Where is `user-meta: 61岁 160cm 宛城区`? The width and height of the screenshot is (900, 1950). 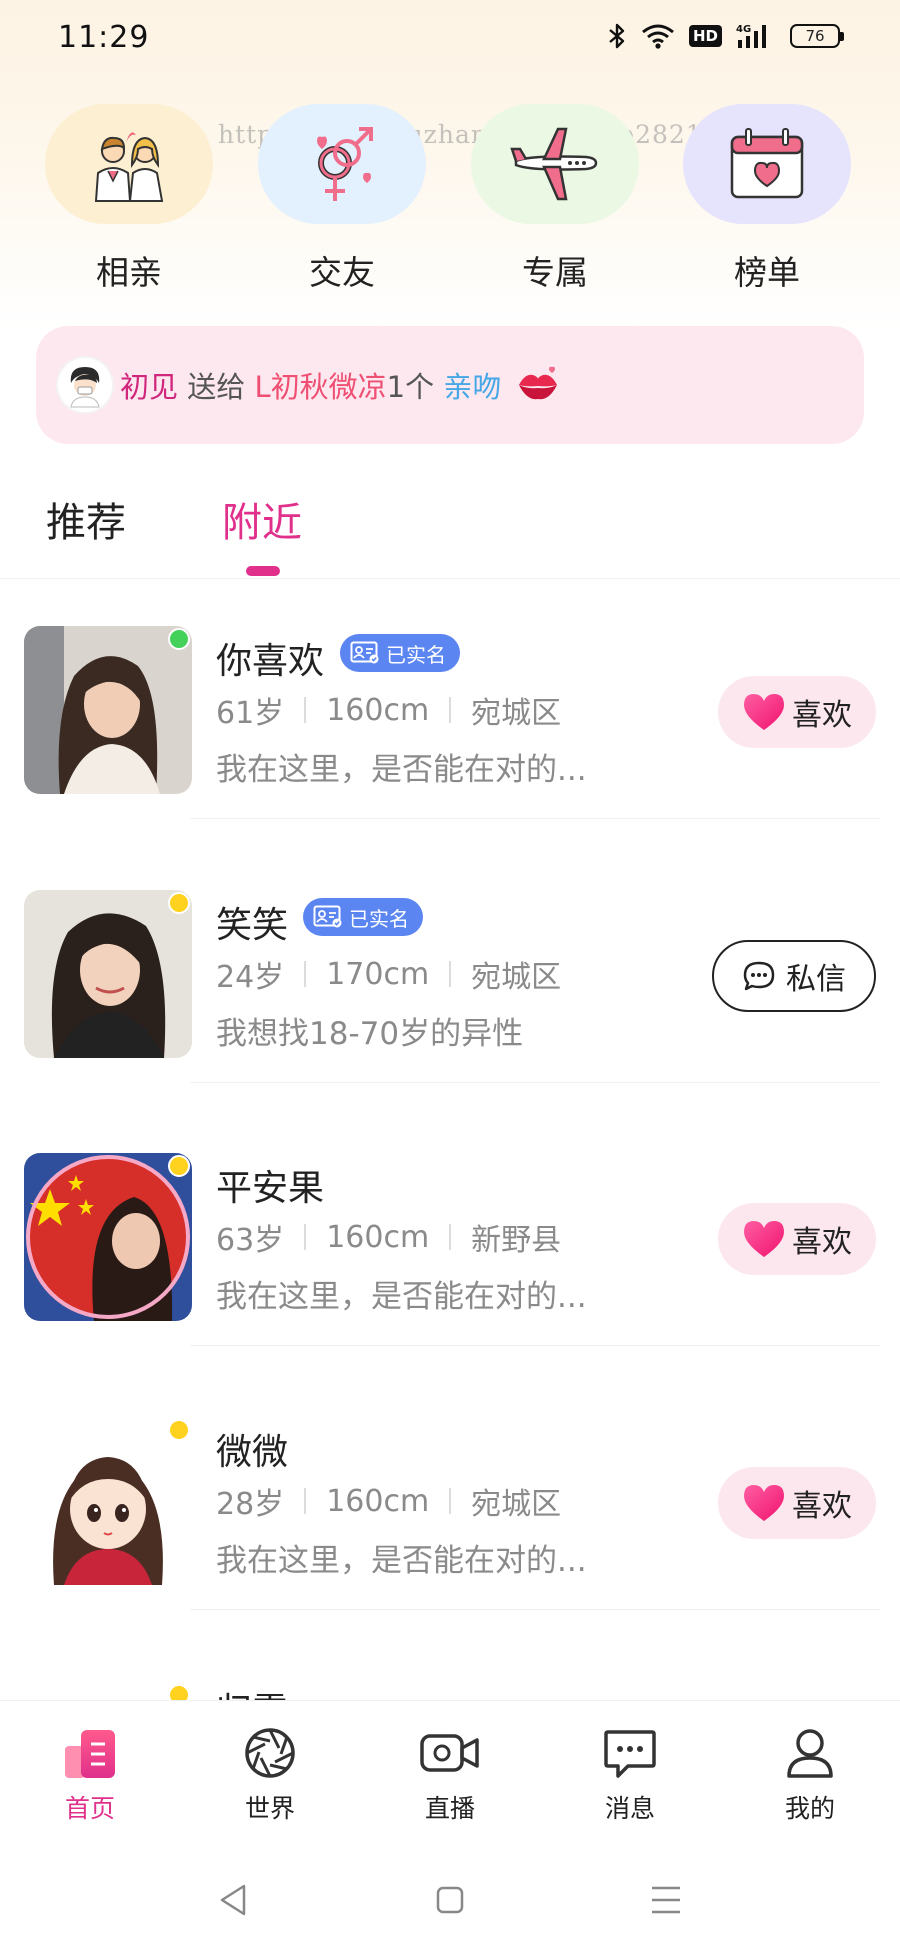 user-meta: 61岁 160cm 宛城区 is located at coordinates (388, 710).